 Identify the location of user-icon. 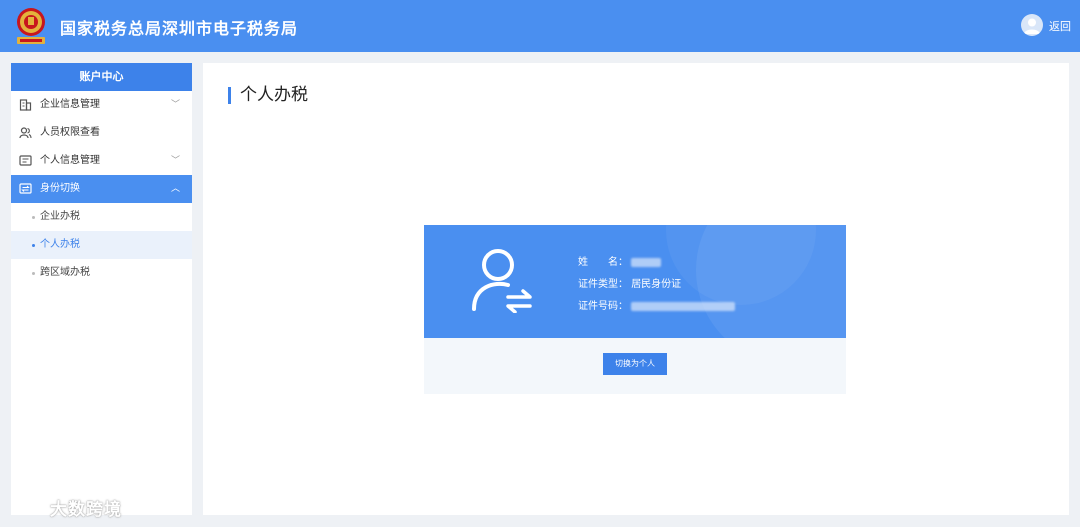
(1032, 26).